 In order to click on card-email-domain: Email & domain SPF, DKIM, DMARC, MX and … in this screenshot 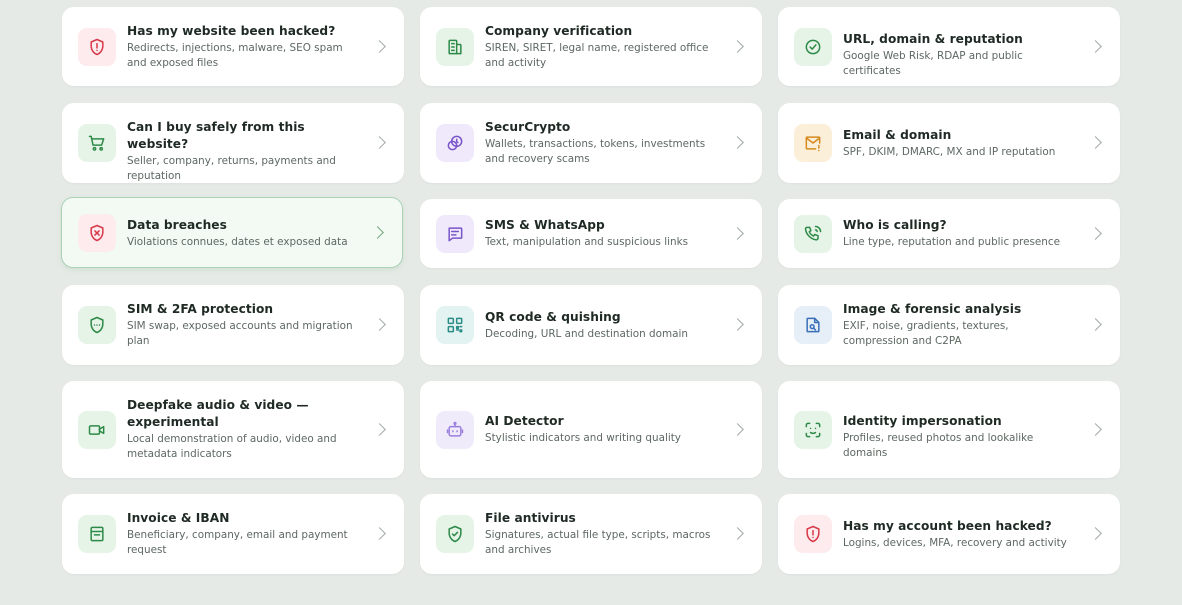, I will do `click(949, 143)`.